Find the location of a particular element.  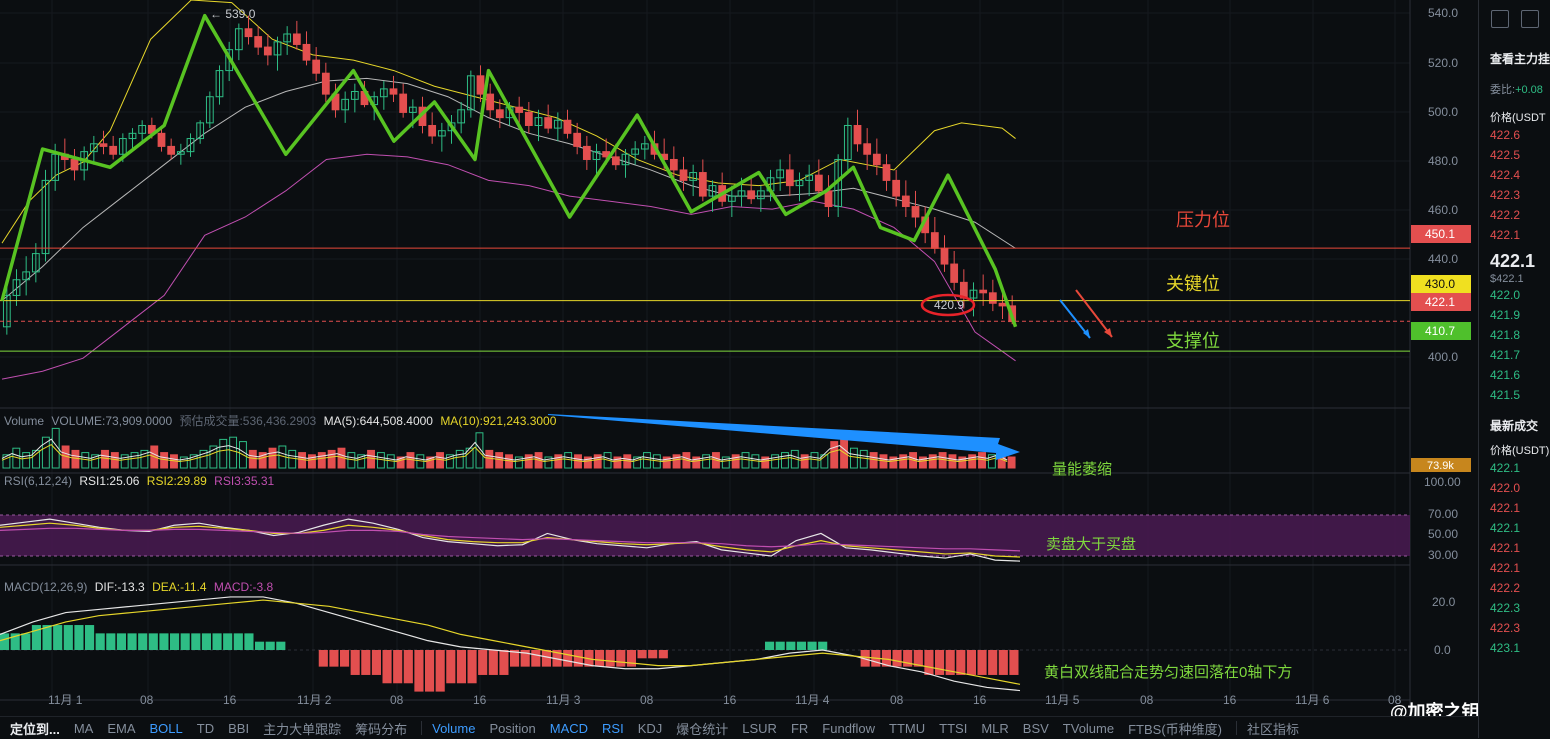

price-row: 422.0 is located at coordinates (1514, 295).